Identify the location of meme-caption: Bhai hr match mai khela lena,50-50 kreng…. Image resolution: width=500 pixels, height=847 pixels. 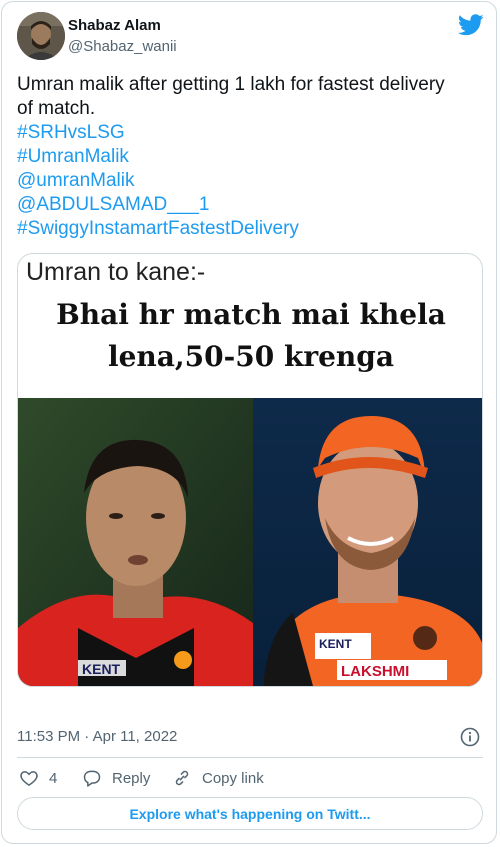
(250, 336).